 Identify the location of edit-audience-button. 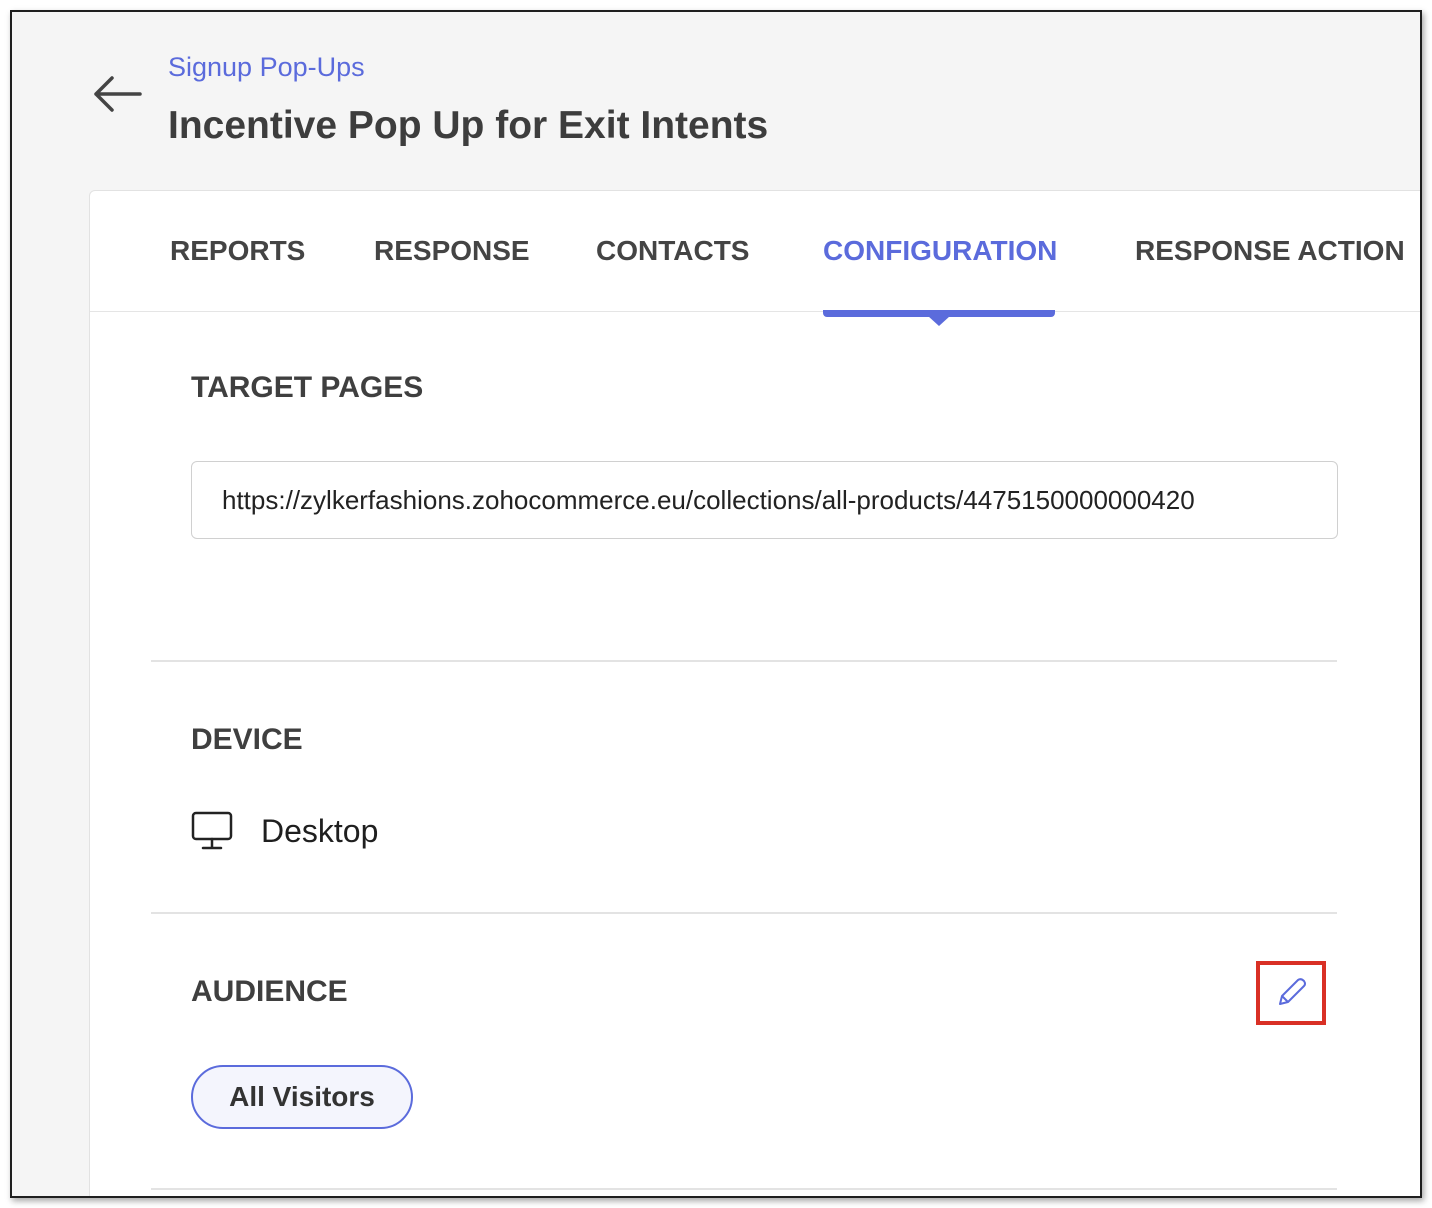
(1291, 993).